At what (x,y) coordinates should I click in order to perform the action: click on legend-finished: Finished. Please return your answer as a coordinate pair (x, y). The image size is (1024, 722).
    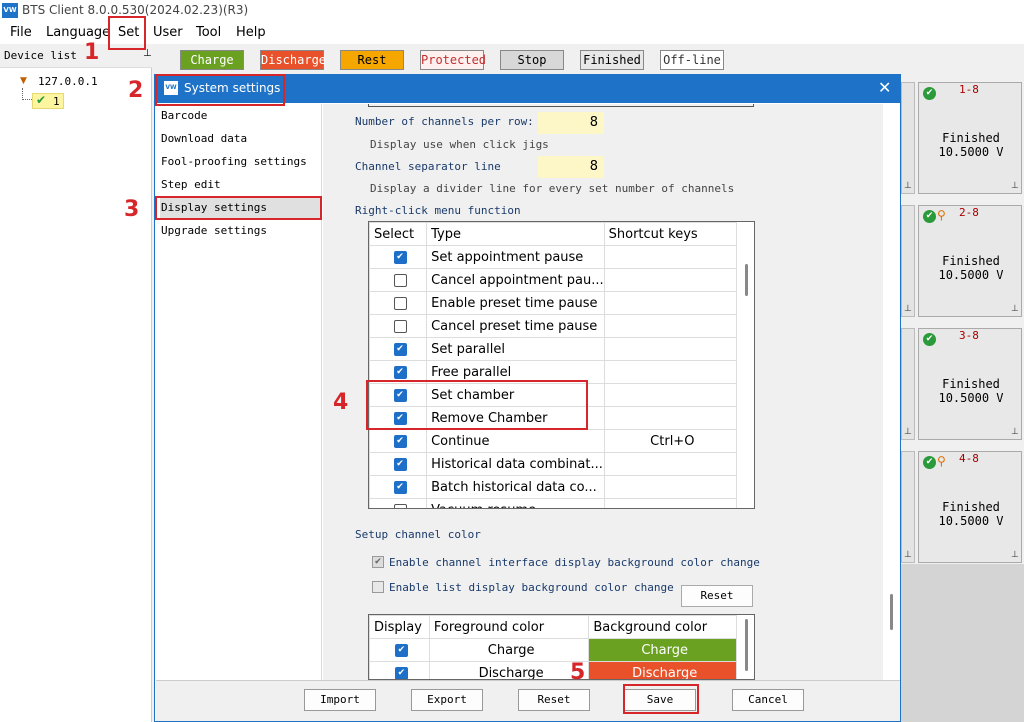
    Looking at the image, I should click on (612, 60).